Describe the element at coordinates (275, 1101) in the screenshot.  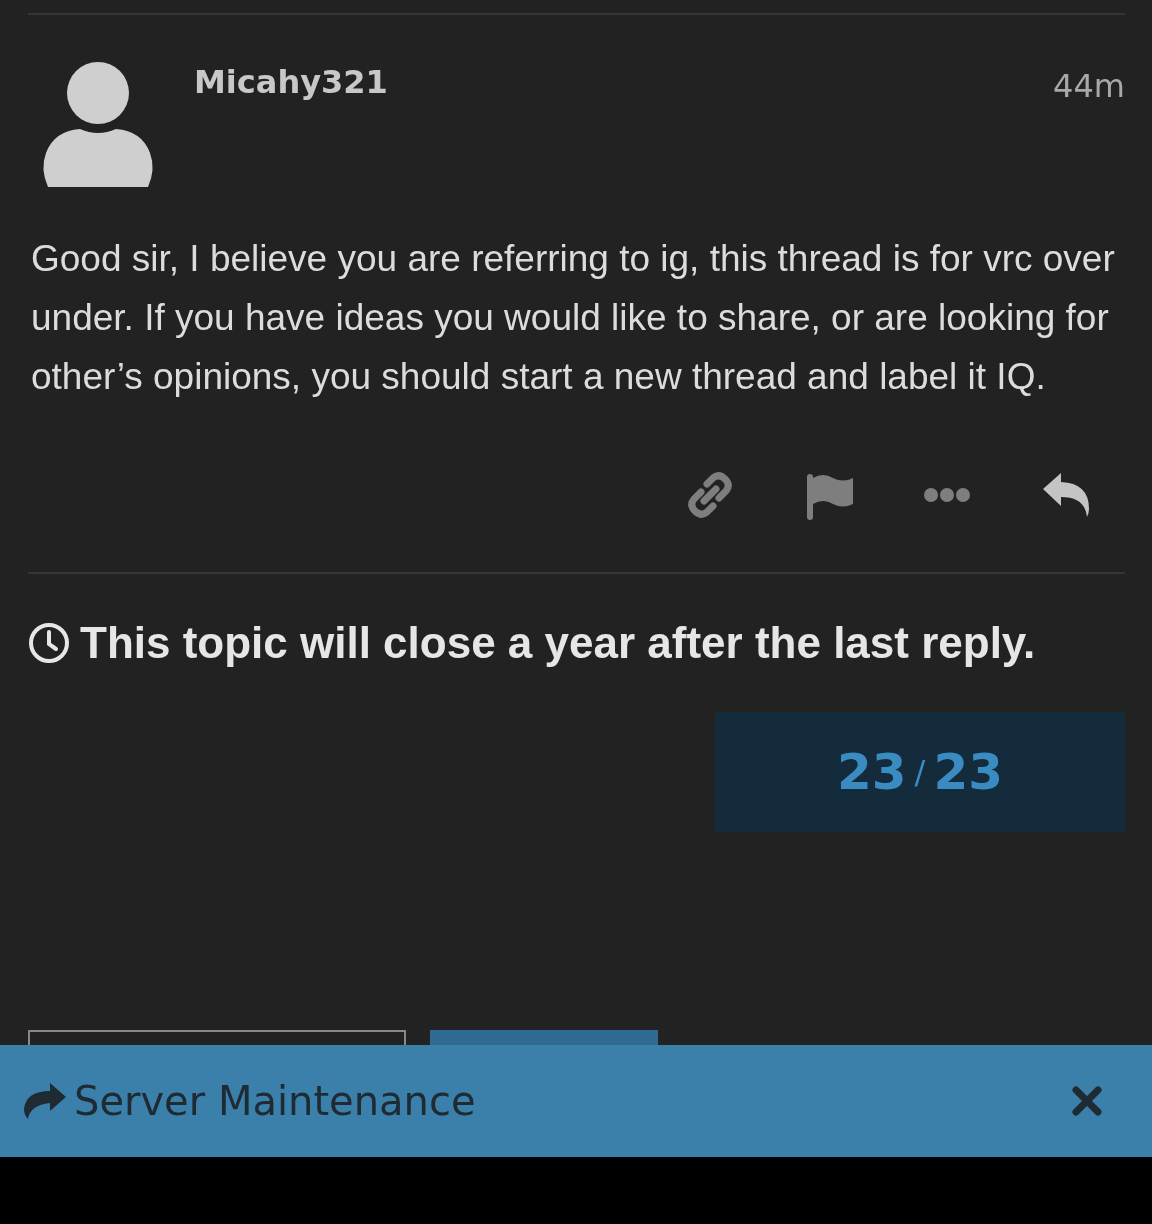
I see `banner-title: Server Maintenance` at that location.